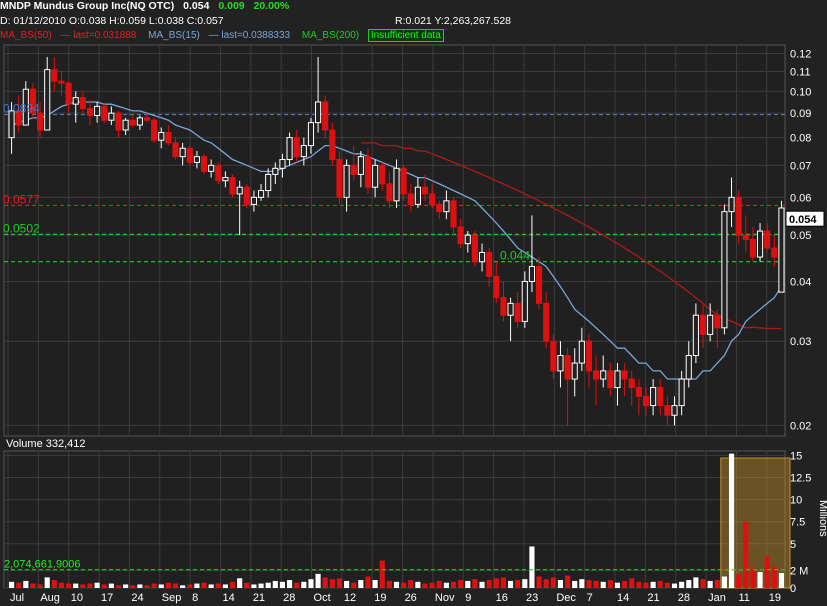 This screenshot has height=606, width=827. Describe the element at coordinates (800, 479) in the screenshot. I see `volume-tick-label: 12.5` at that location.